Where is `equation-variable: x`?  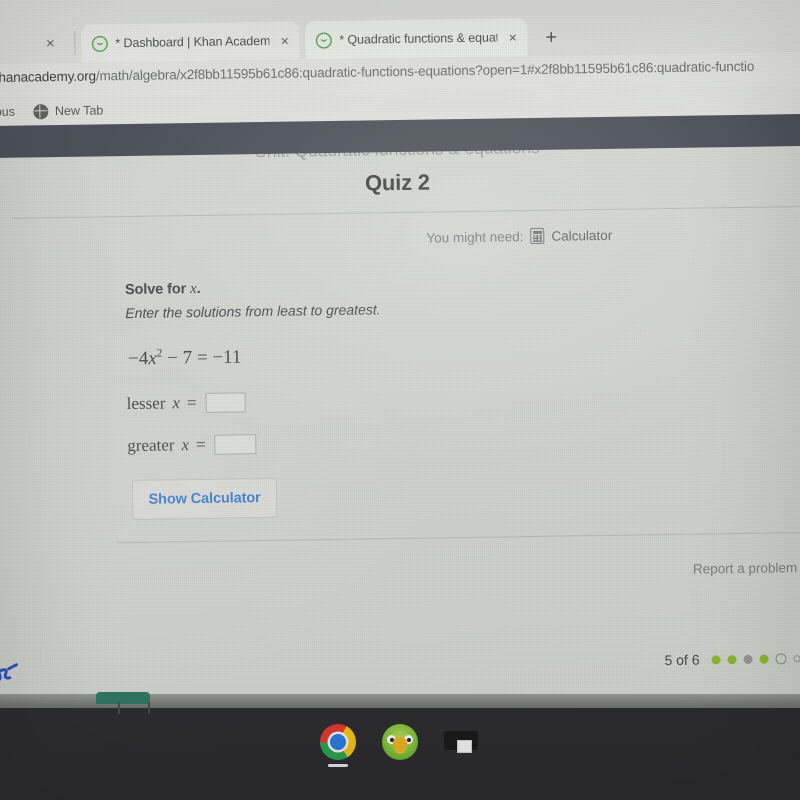 equation-variable: x is located at coordinates (152, 358).